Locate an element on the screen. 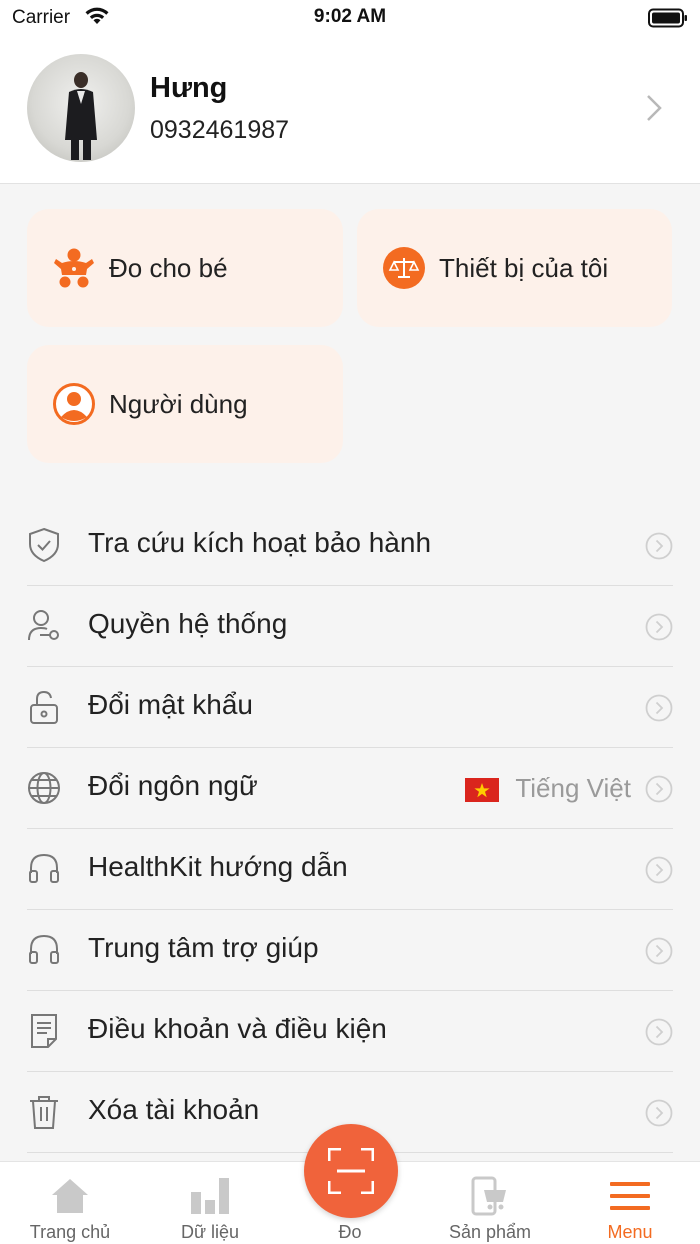  language-value: Tiếng Việt is located at coordinates (573, 788).